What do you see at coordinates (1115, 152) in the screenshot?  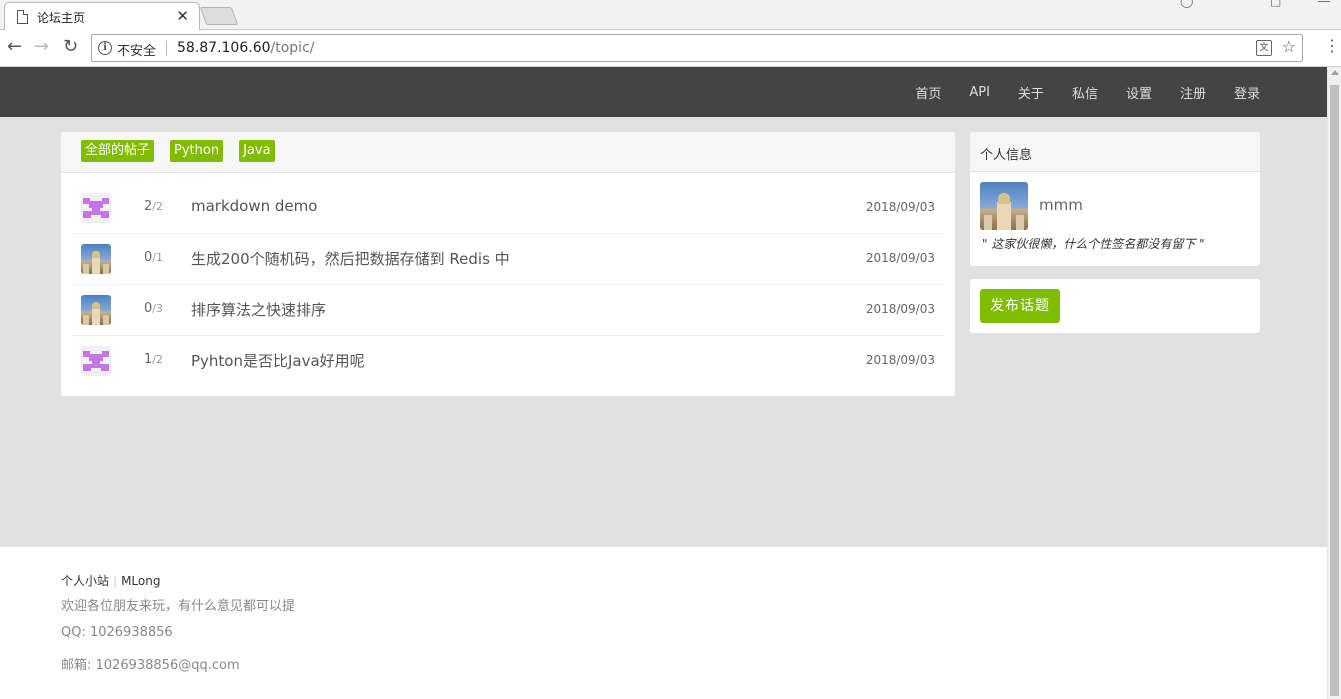 I see `user-info-header: 个人信息` at bounding box center [1115, 152].